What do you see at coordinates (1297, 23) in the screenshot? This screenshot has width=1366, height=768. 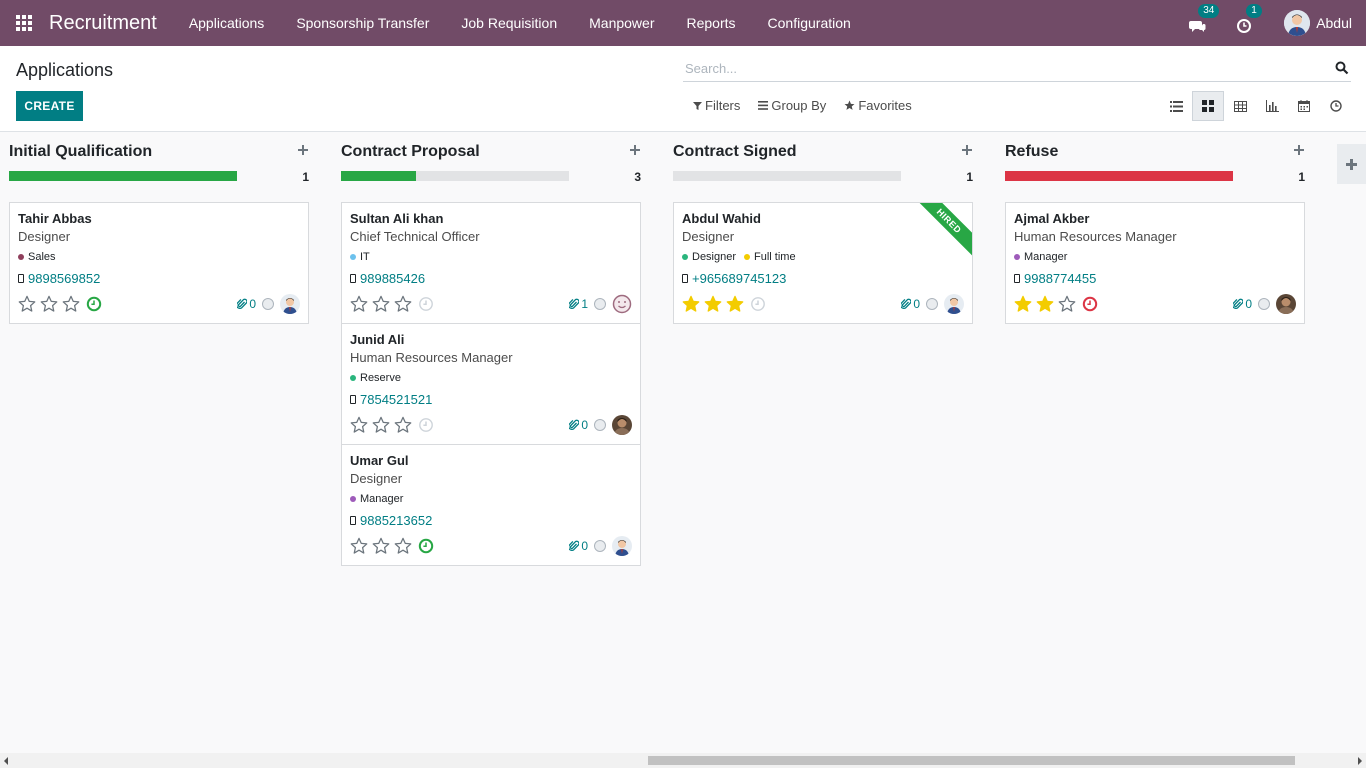 I see `user-avatar` at bounding box center [1297, 23].